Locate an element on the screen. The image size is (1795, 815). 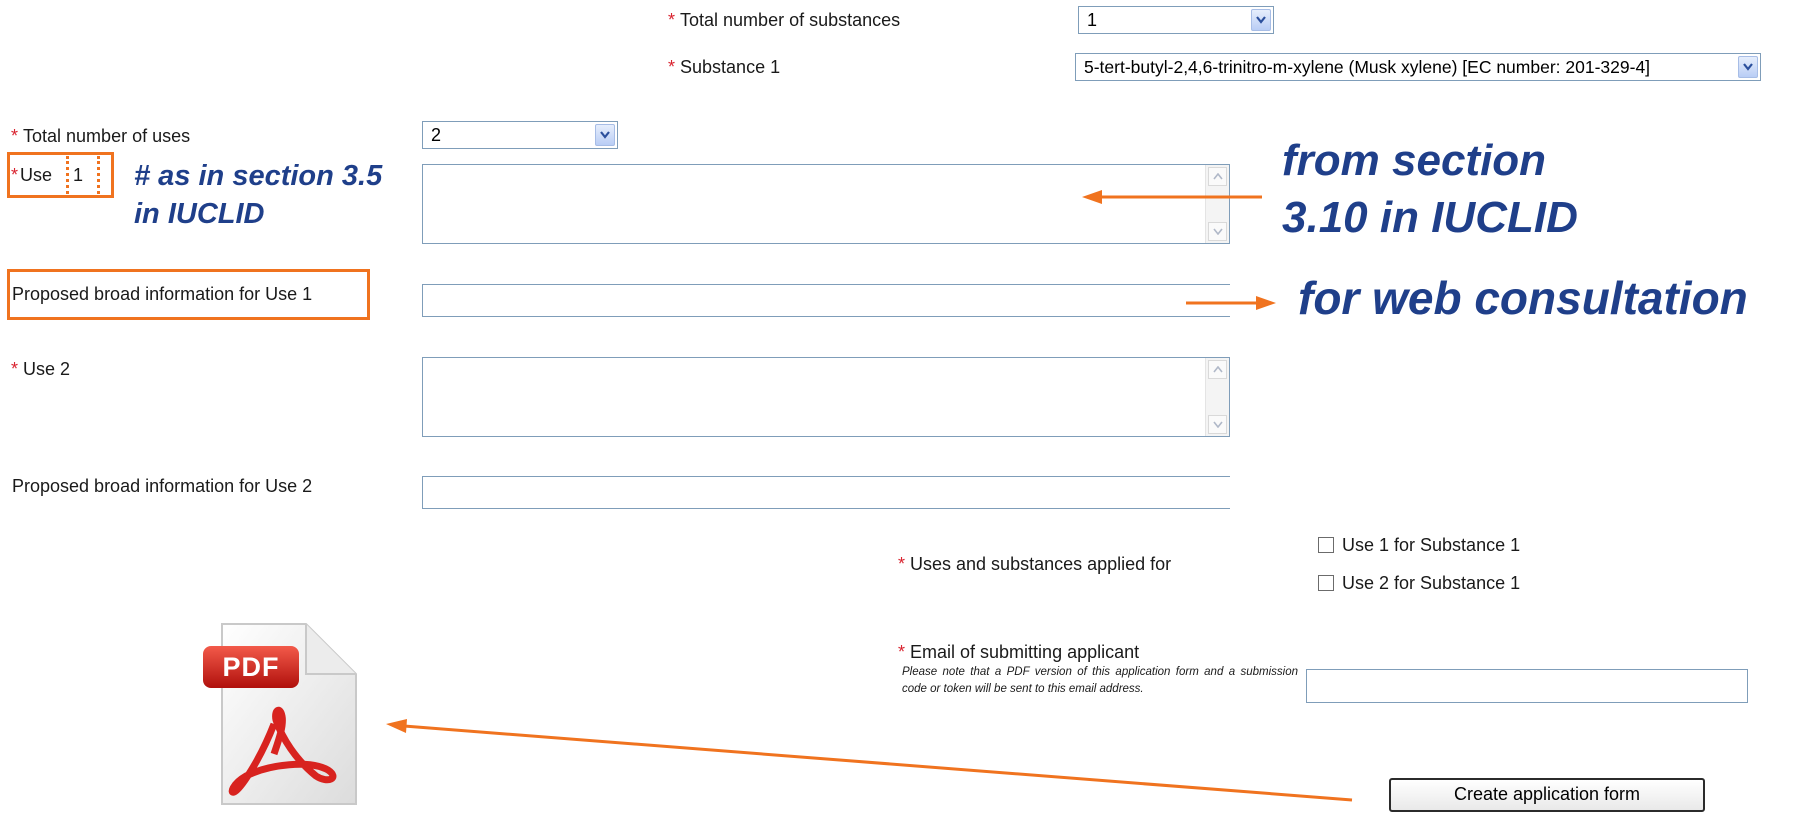
arrow-to-web-consultation is located at coordinates (1231, 303).